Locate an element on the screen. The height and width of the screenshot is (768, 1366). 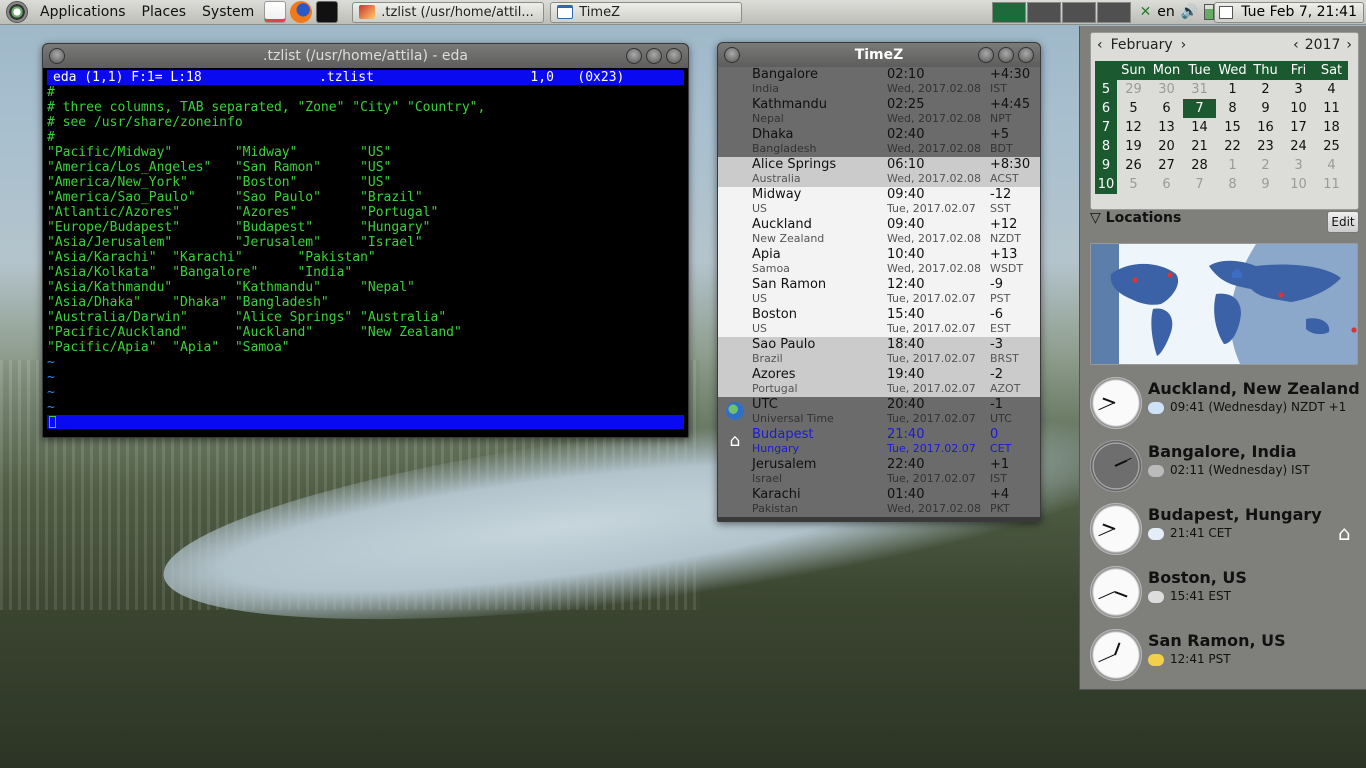
calendar-day: 21 is located at coordinates (1199, 146).